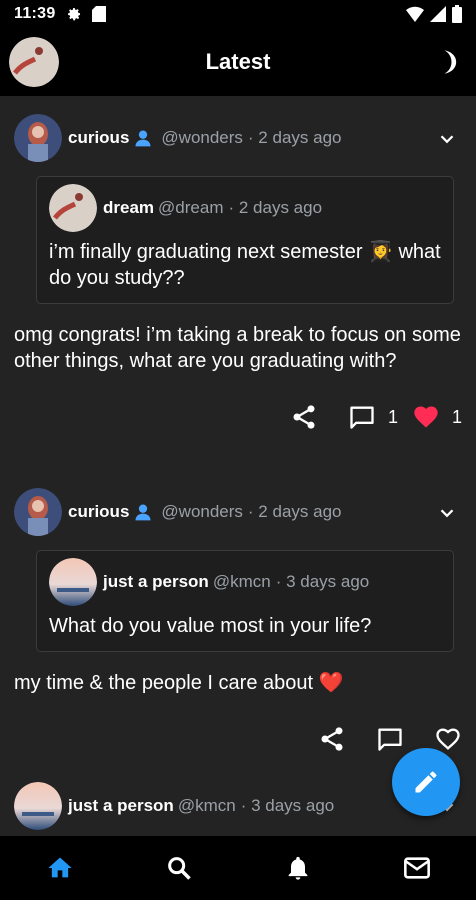  Describe the element at coordinates (73, 14) in the screenshot. I see `gear-icon` at that location.